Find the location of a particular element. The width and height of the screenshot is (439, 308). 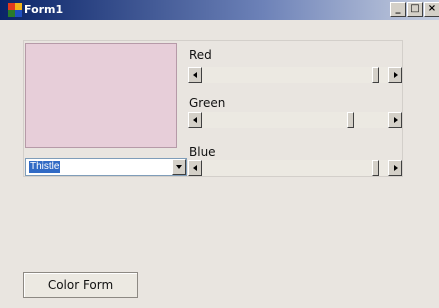

color-preview-panel is located at coordinates (101, 95).